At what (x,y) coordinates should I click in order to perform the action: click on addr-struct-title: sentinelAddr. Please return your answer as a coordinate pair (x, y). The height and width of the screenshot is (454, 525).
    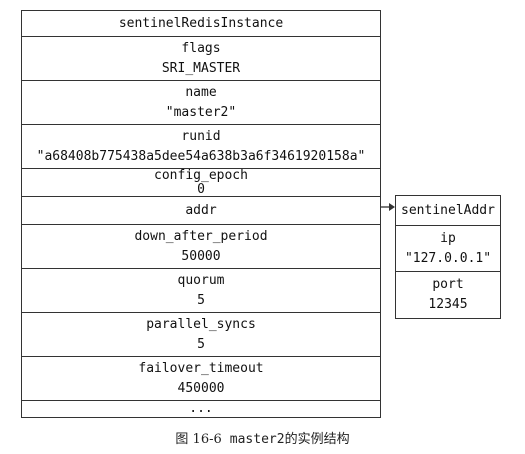
    Looking at the image, I should click on (448, 210).